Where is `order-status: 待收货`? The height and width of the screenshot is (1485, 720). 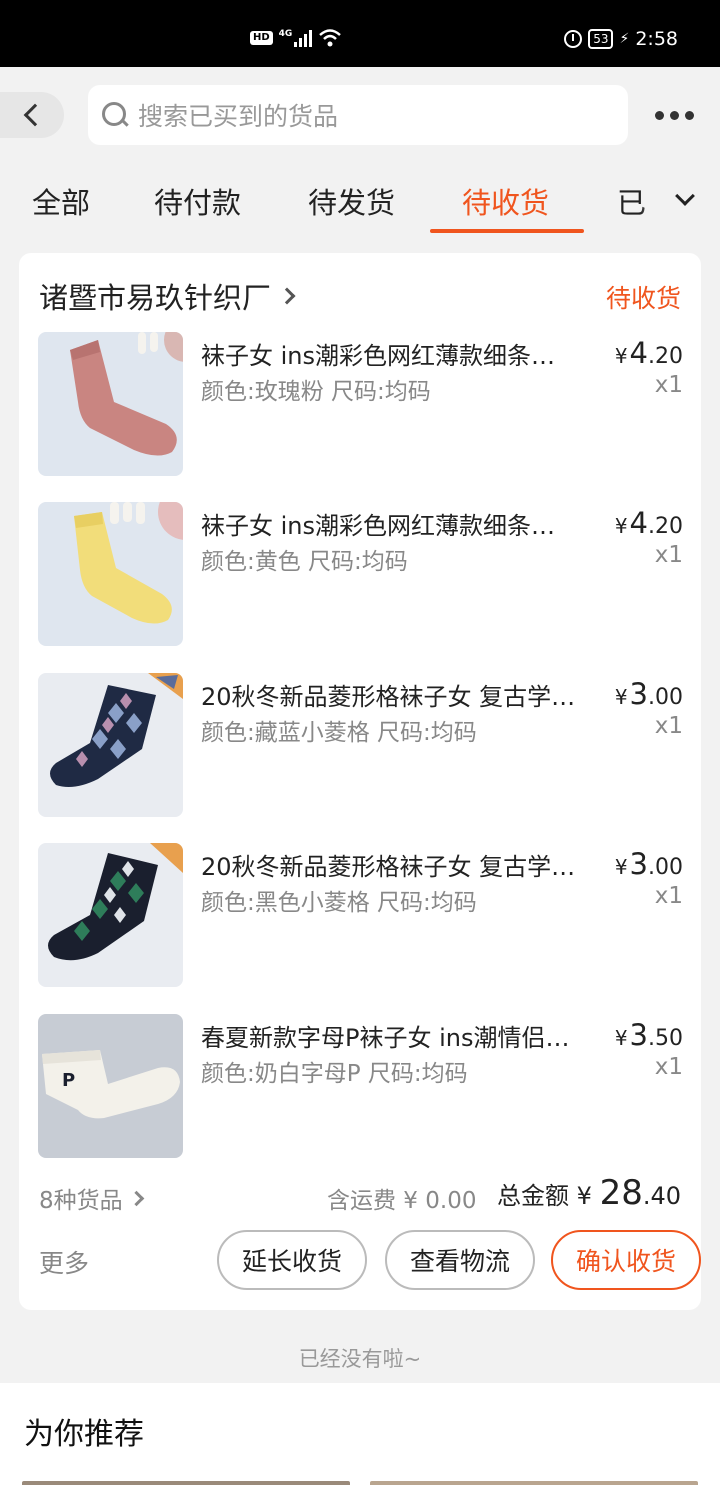 order-status: 待收货 is located at coordinates (643, 298).